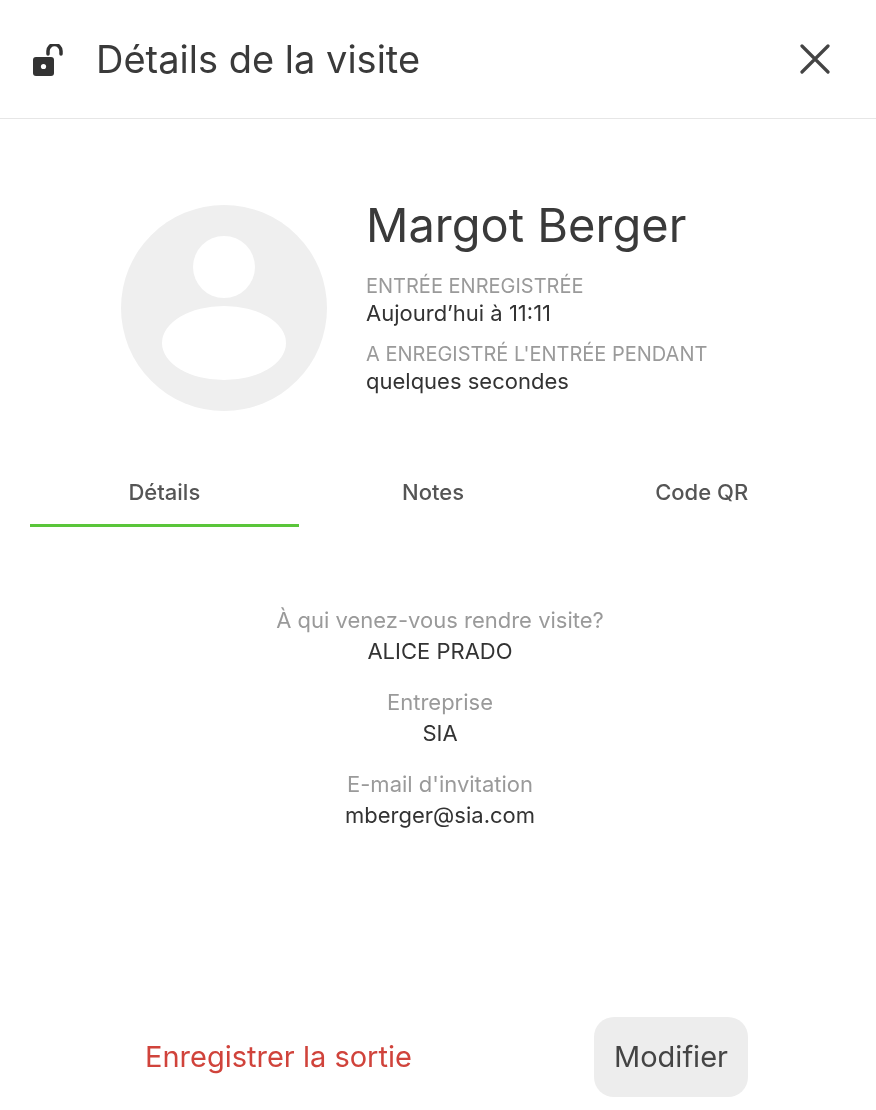  What do you see at coordinates (701, 494) in the screenshot?
I see `tab: Code QR` at bounding box center [701, 494].